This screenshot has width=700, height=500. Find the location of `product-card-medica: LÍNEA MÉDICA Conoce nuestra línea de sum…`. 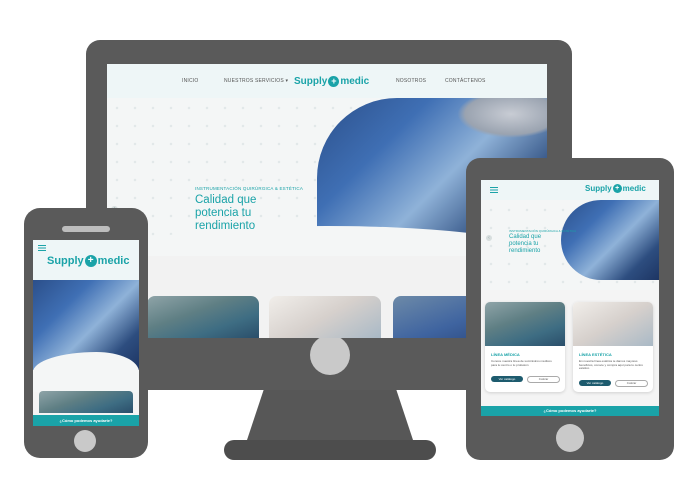

product-card-medica: LÍNEA MÉDICA Conoce nuestra línea de sum… is located at coordinates (525, 347).